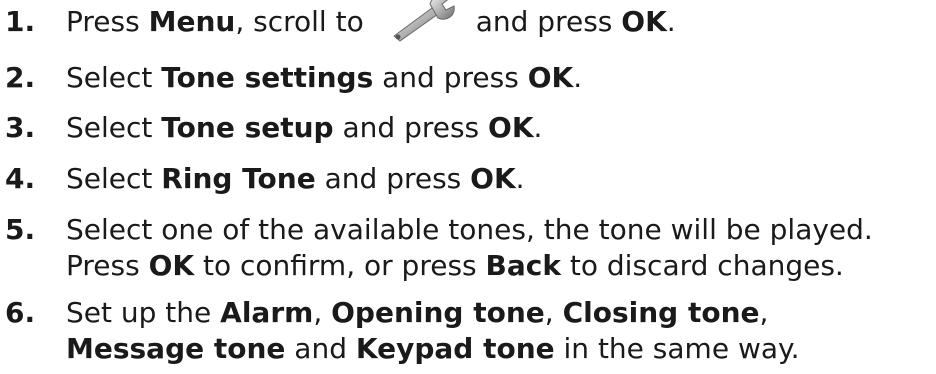 This screenshot has width=936, height=374. I want to click on step-number: 2., so click(20, 77).